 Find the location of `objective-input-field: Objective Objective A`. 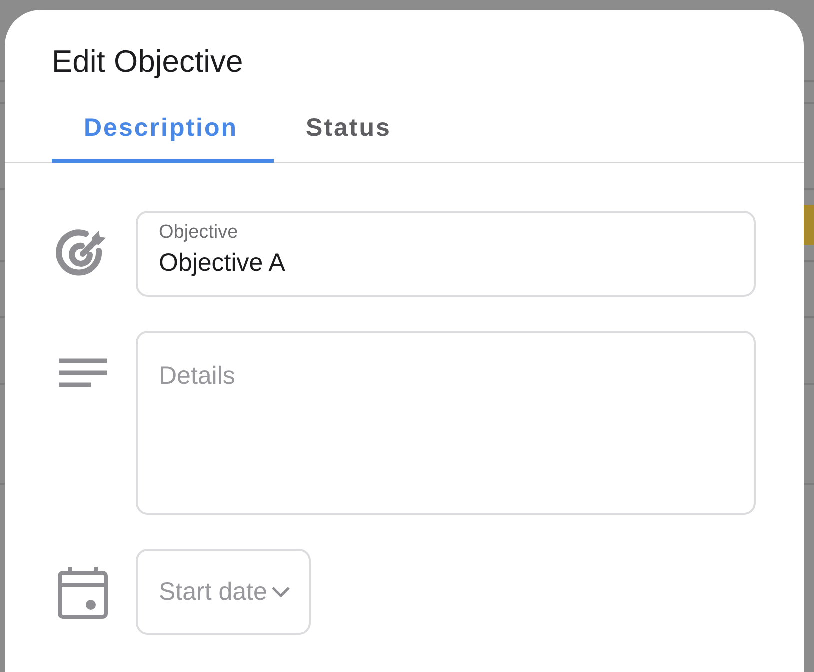

objective-input-field: Objective Objective A is located at coordinates (446, 254).